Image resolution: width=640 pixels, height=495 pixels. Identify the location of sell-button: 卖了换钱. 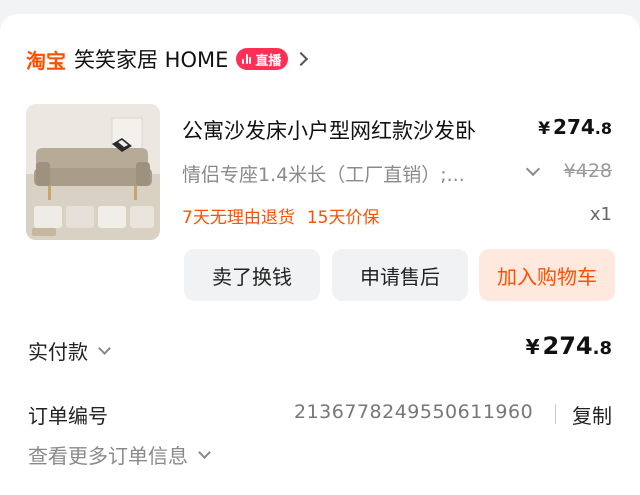
(252, 275).